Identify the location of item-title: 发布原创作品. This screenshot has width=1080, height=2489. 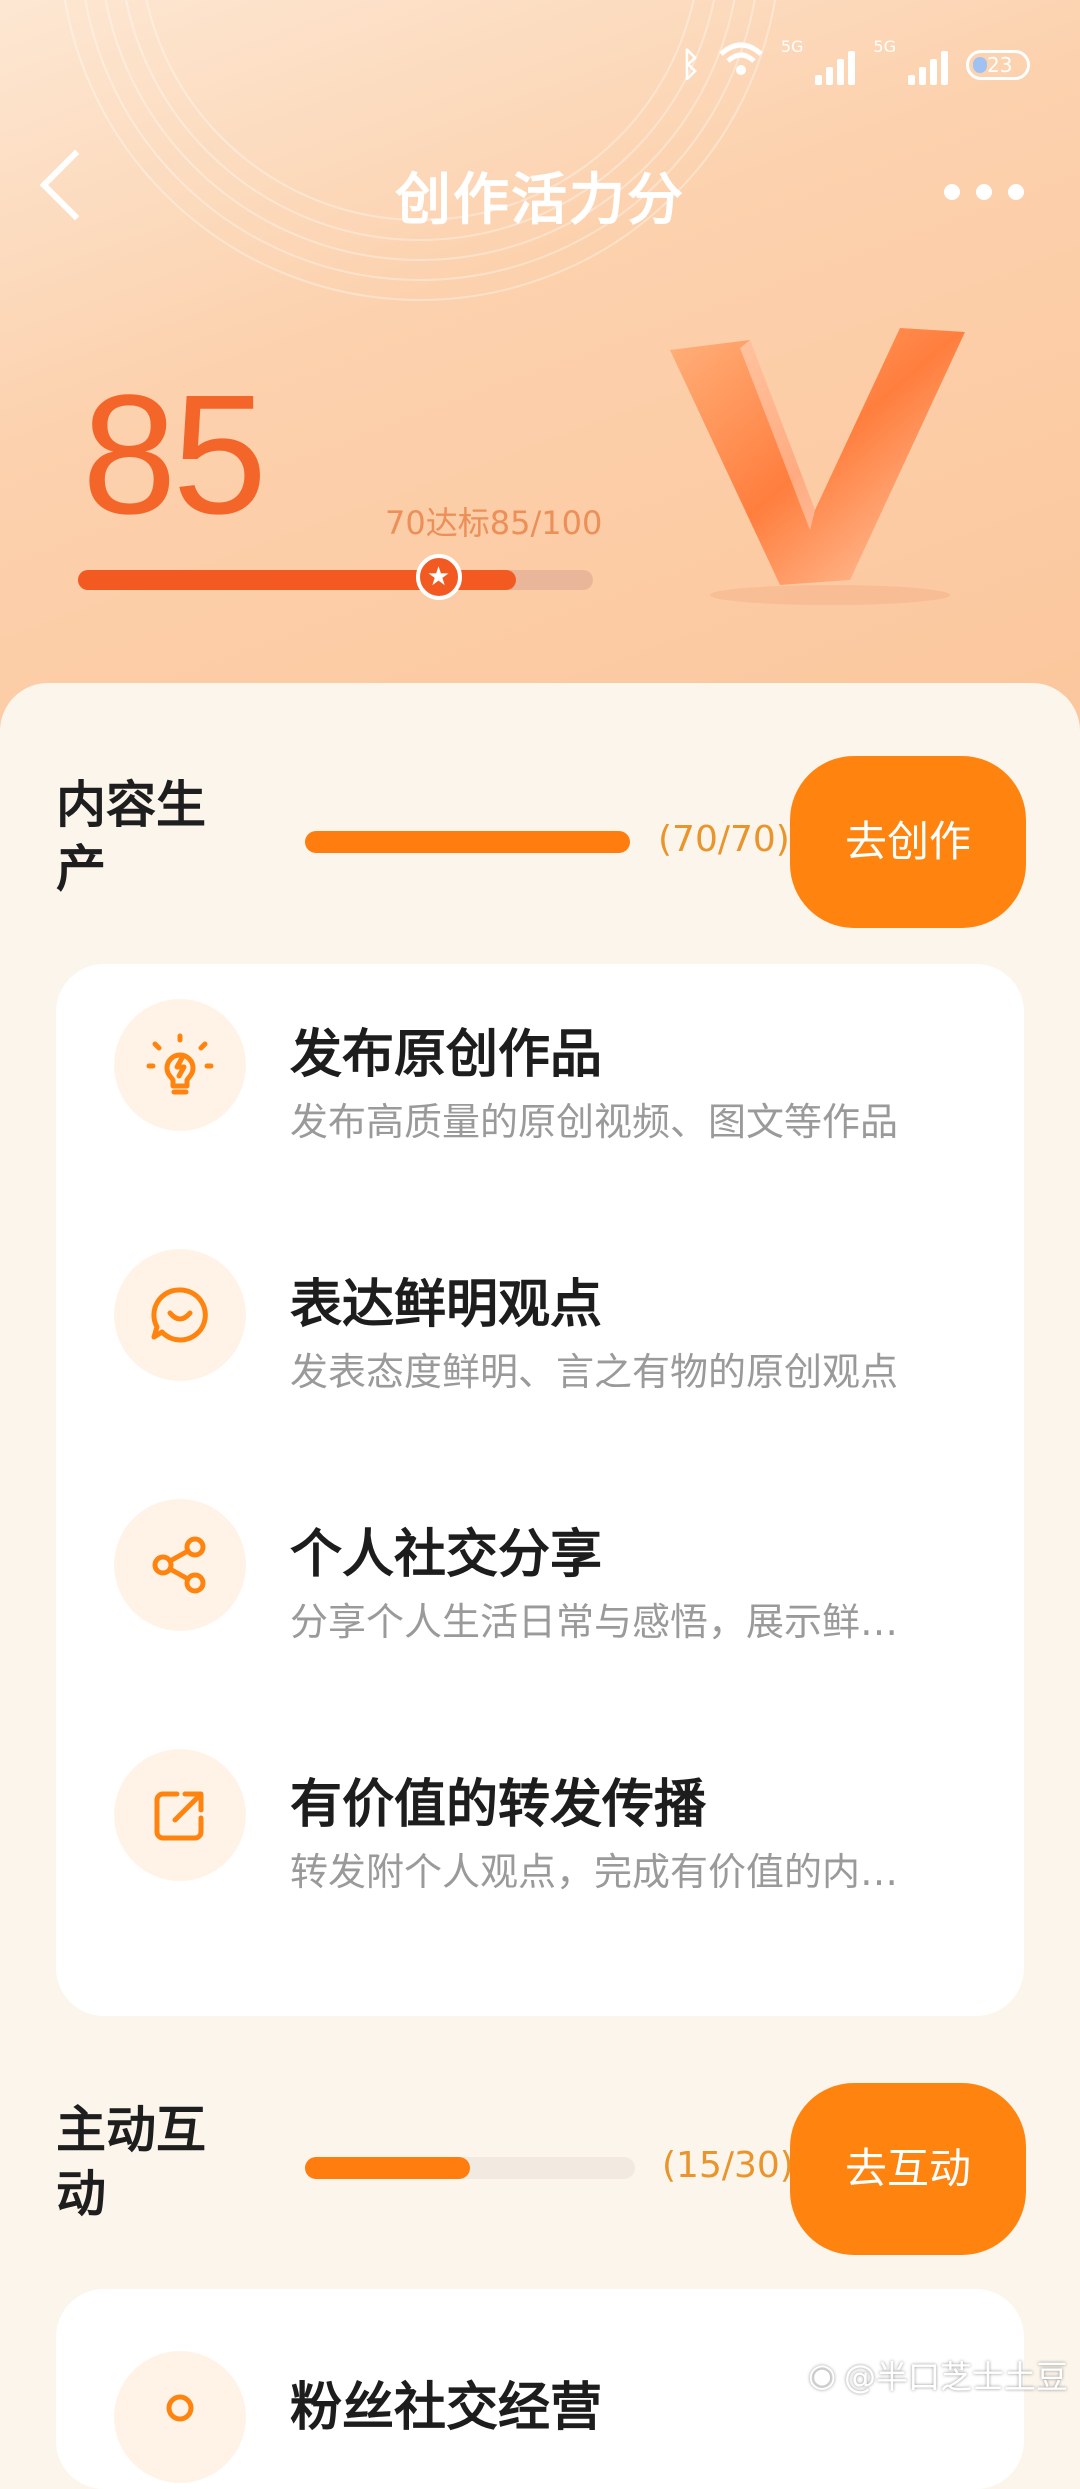
(446, 1055).